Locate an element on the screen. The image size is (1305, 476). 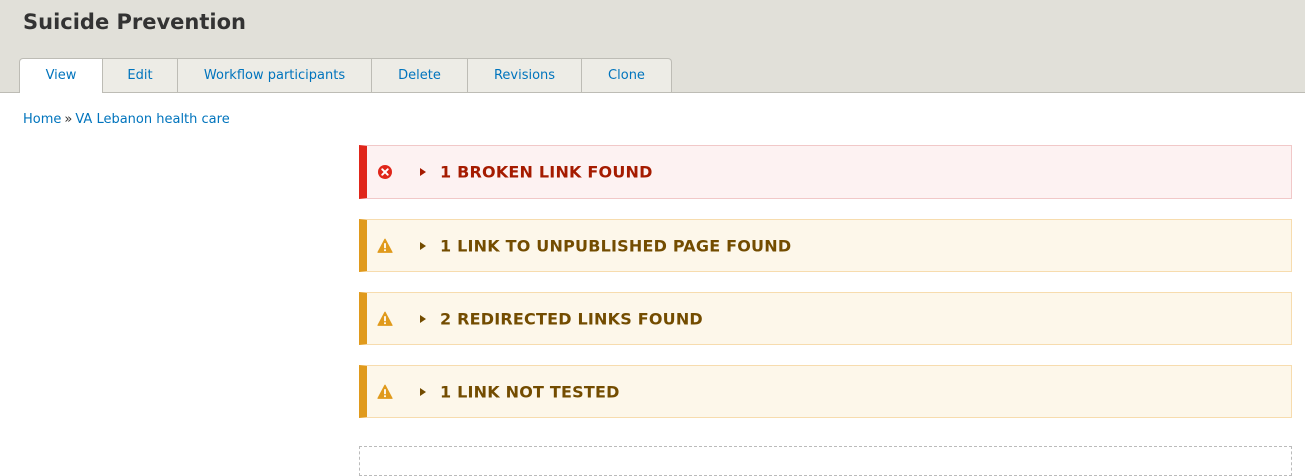
tab-workflow-participants: Workflow participants is located at coordinates (275, 75).